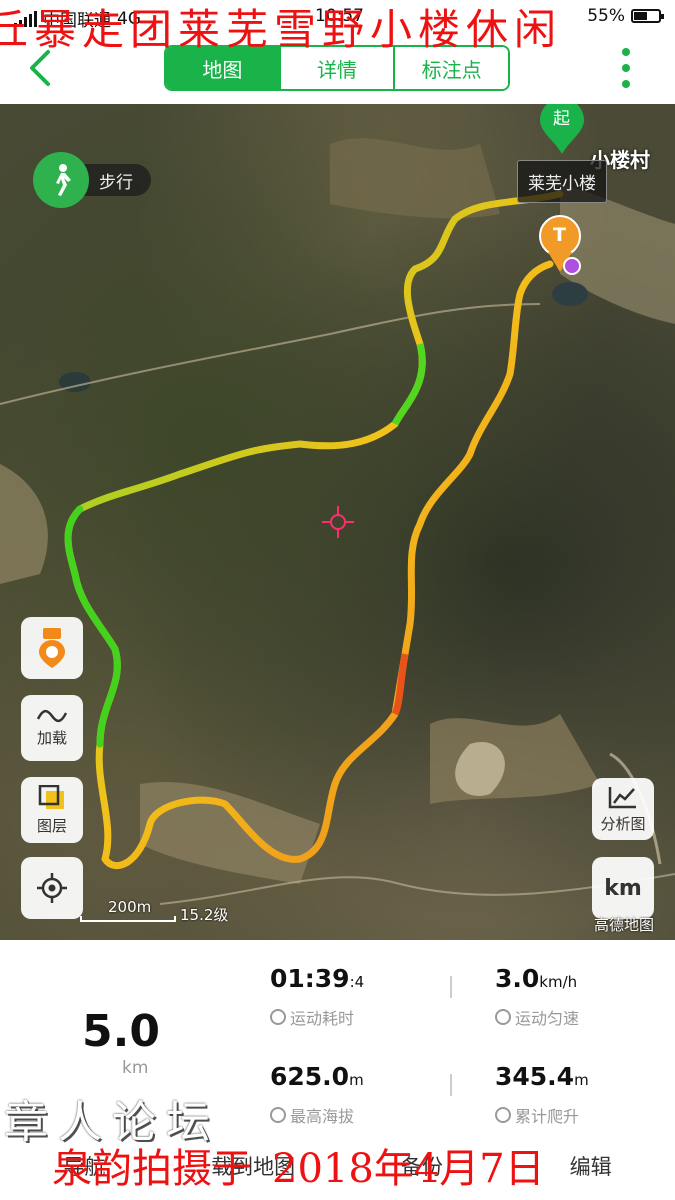  What do you see at coordinates (61, 180) in the screenshot?
I see `walking-icon` at bounding box center [61, 180].